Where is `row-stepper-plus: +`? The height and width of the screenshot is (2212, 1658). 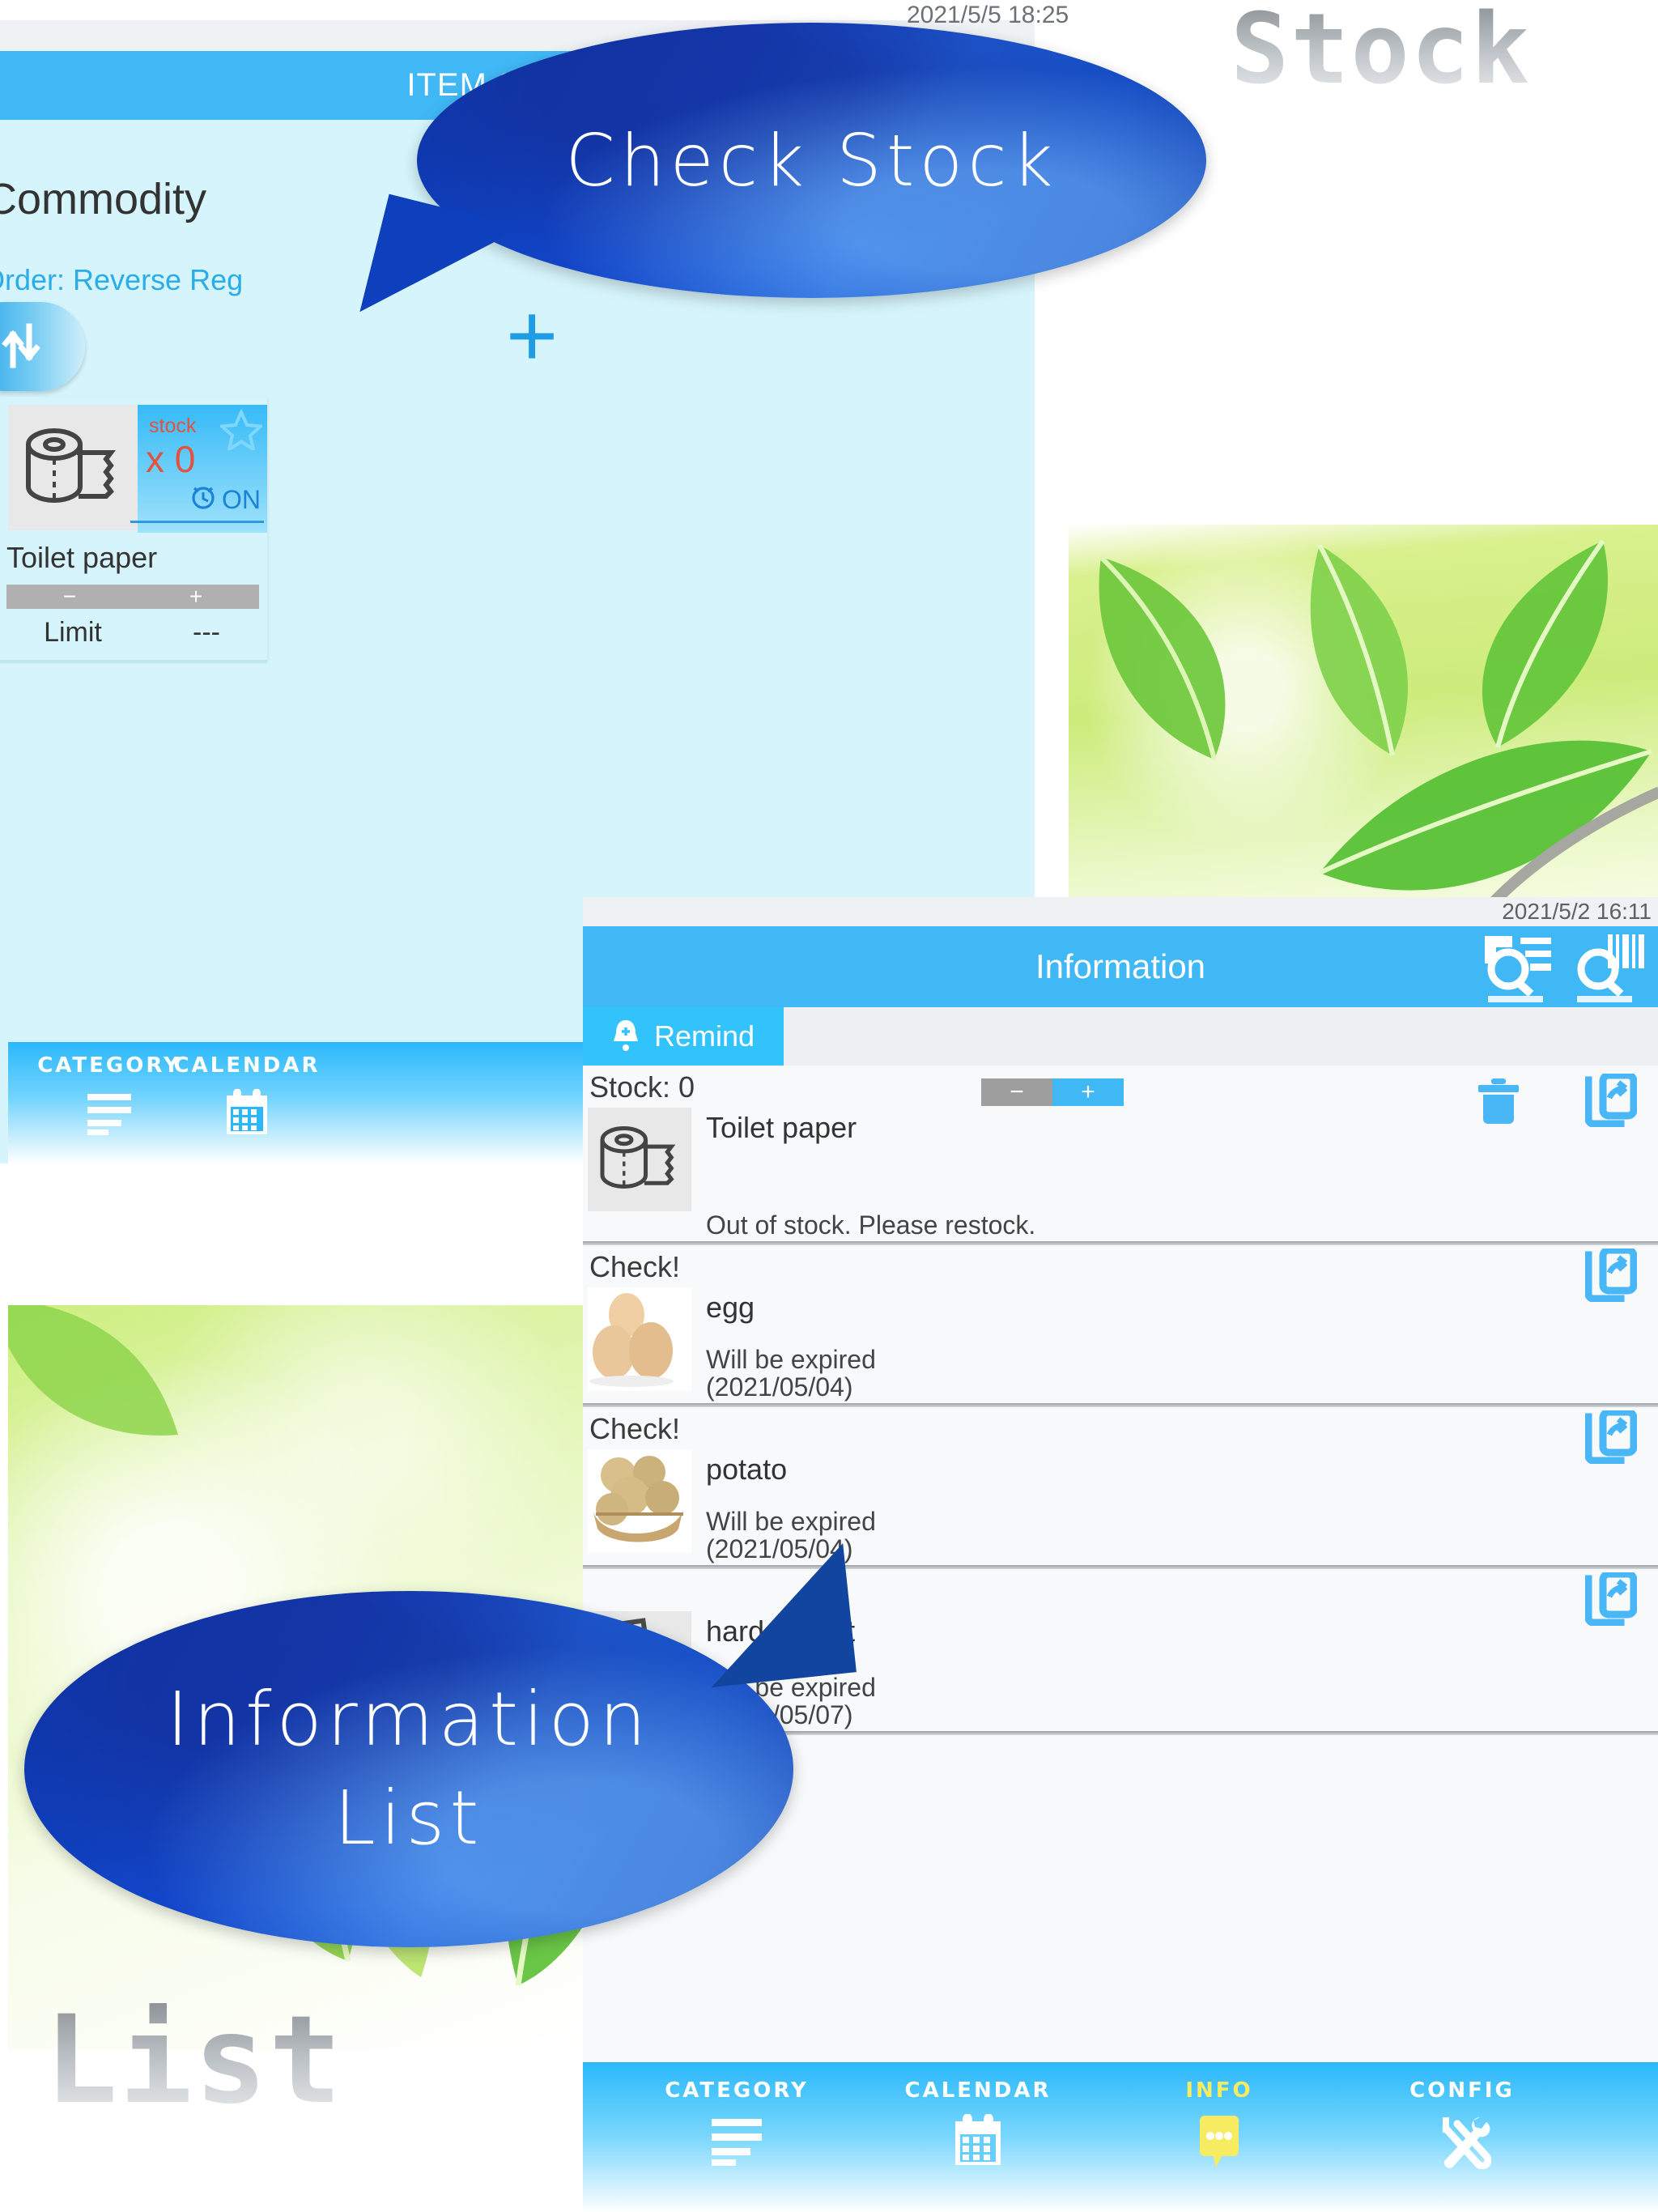 row-stepper-plus: + is located at coordinates (1088, 1092).